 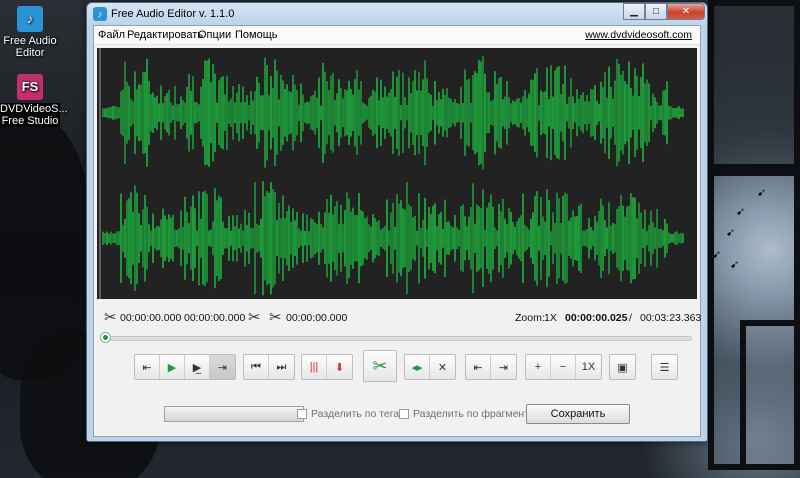 I want to click on go-to-start-button: ⇤, so click(x=478, y=367).